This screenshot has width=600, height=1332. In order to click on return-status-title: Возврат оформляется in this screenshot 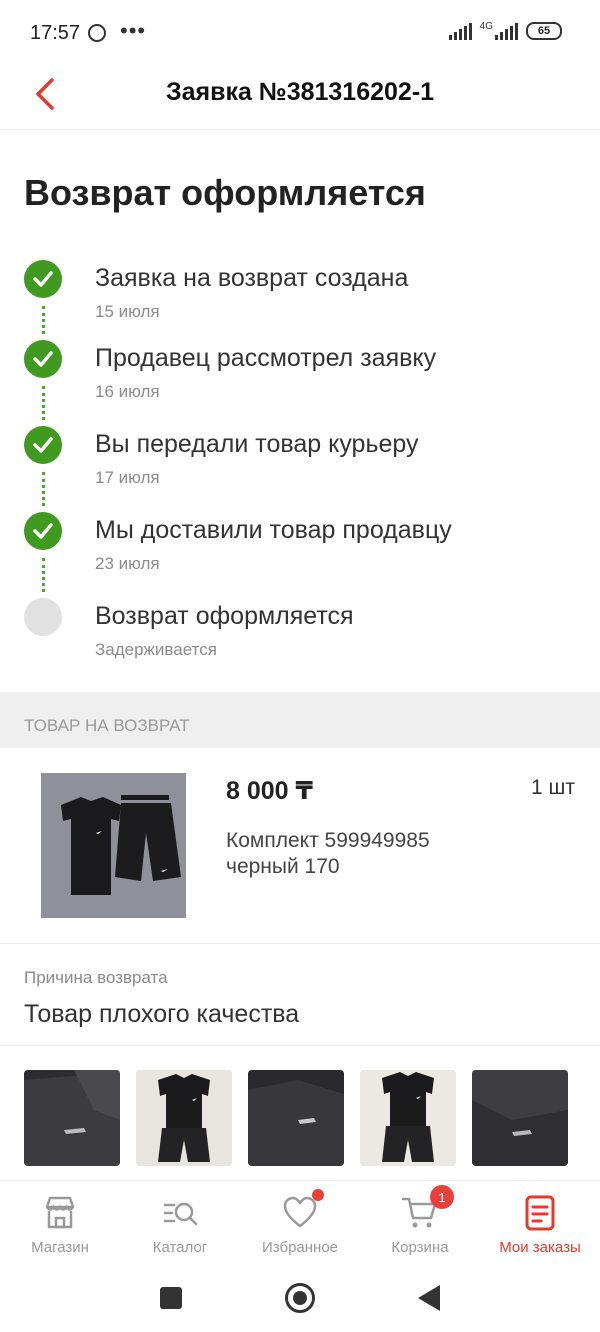, I will do `click(225, 192)`.